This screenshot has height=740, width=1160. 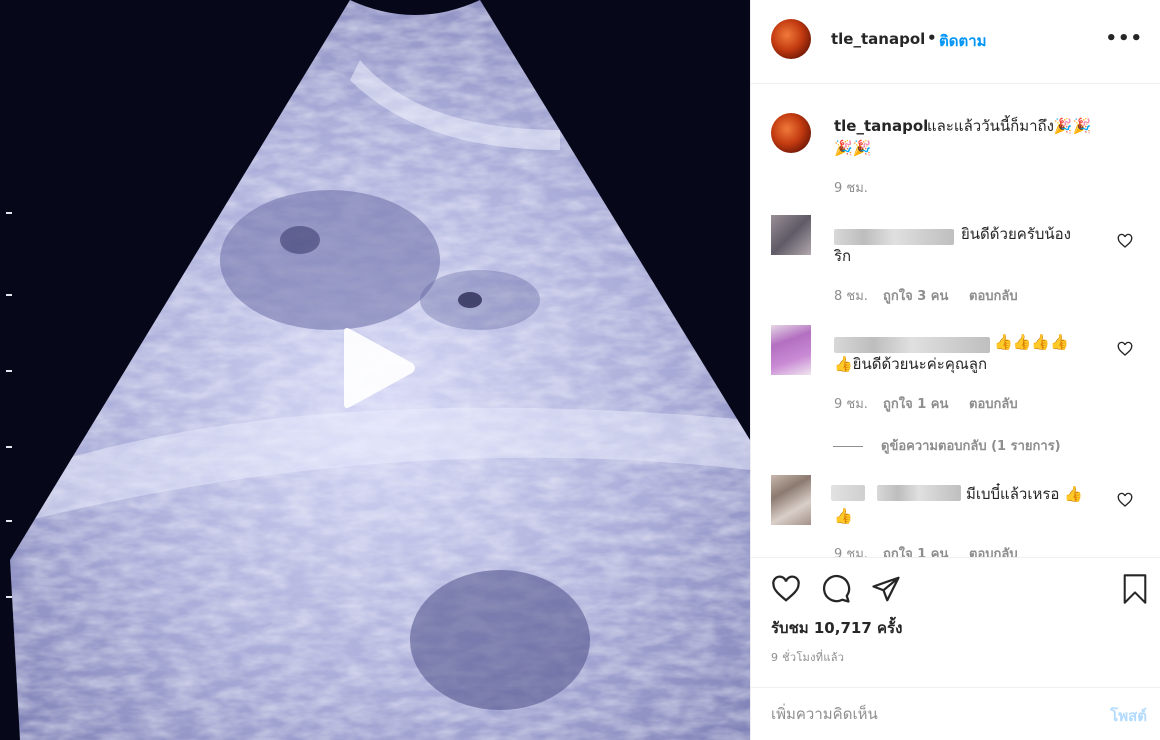 I want to click on view-replies-label: ดูข้อความตอบกลับ (1 รายการ), so click(x=971, y=446).